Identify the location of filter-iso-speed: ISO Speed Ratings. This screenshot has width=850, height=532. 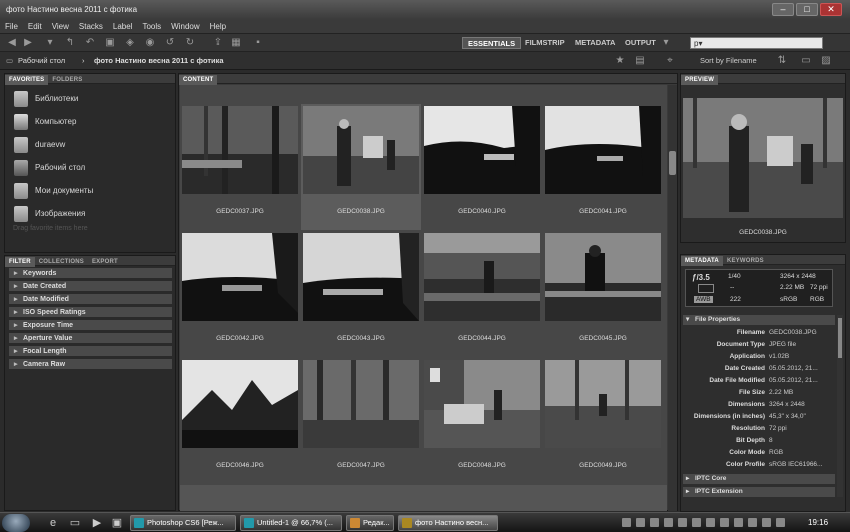
(90, 312).